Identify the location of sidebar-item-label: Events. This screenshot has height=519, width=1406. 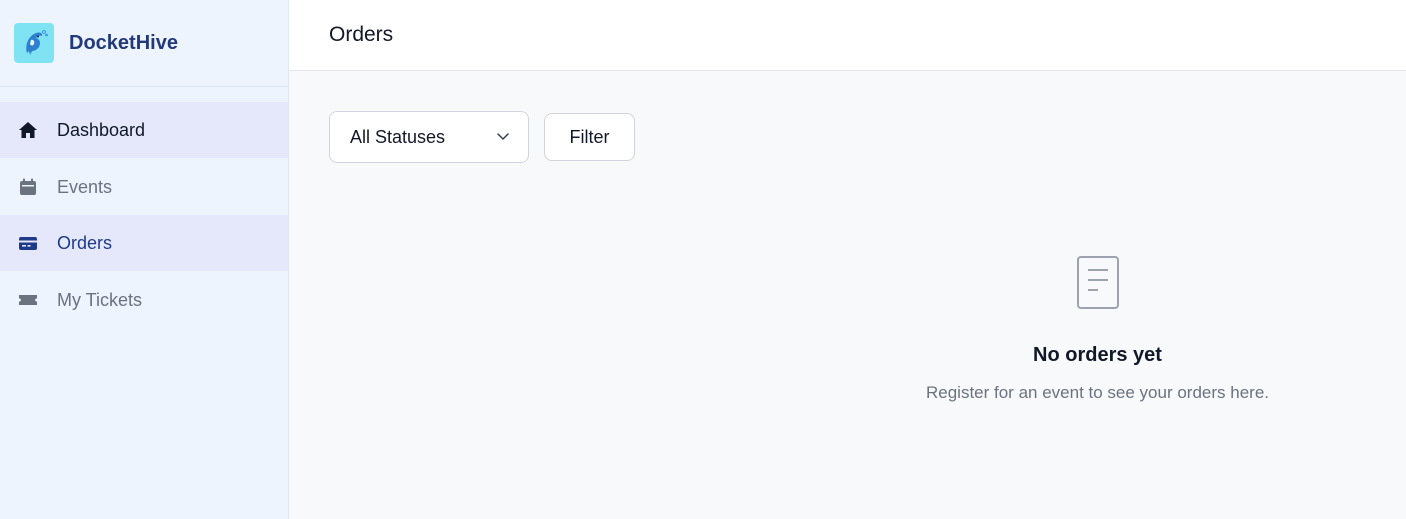
(85, 186).